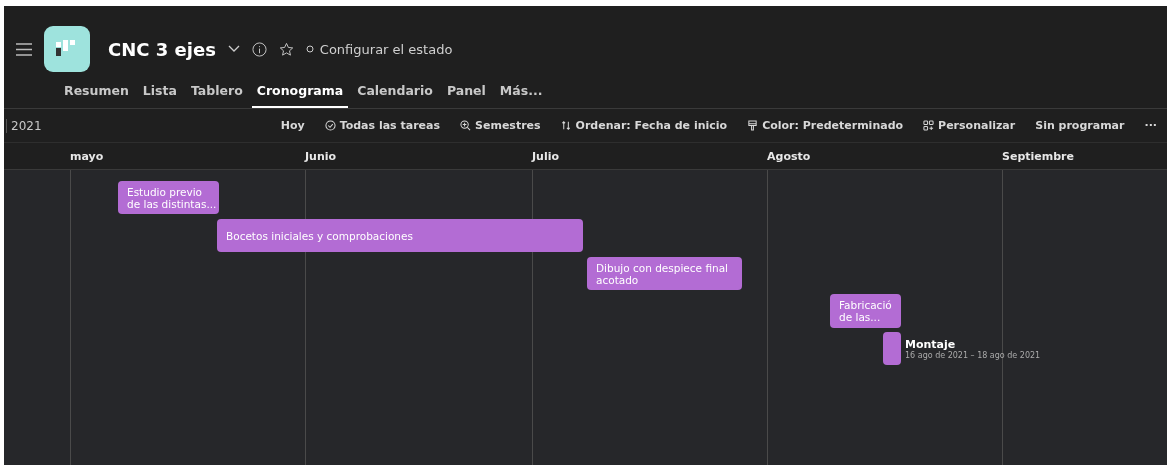 Image resolution: width=1167 pixels, height=465 pixels. I want to click on toolbar-button: Color: Predeterminado, so click(825, 125).